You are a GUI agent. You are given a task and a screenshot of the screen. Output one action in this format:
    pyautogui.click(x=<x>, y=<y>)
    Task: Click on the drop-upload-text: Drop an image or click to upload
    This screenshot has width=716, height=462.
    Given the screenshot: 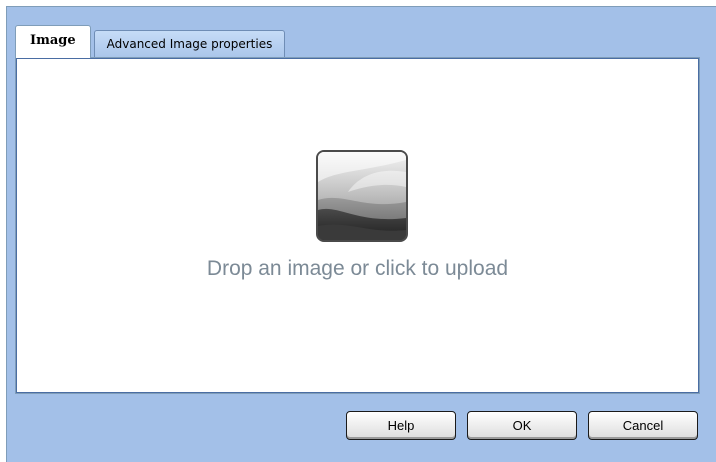 What is the action you would take?
    pyautogui.click(x=357, y=268)
    